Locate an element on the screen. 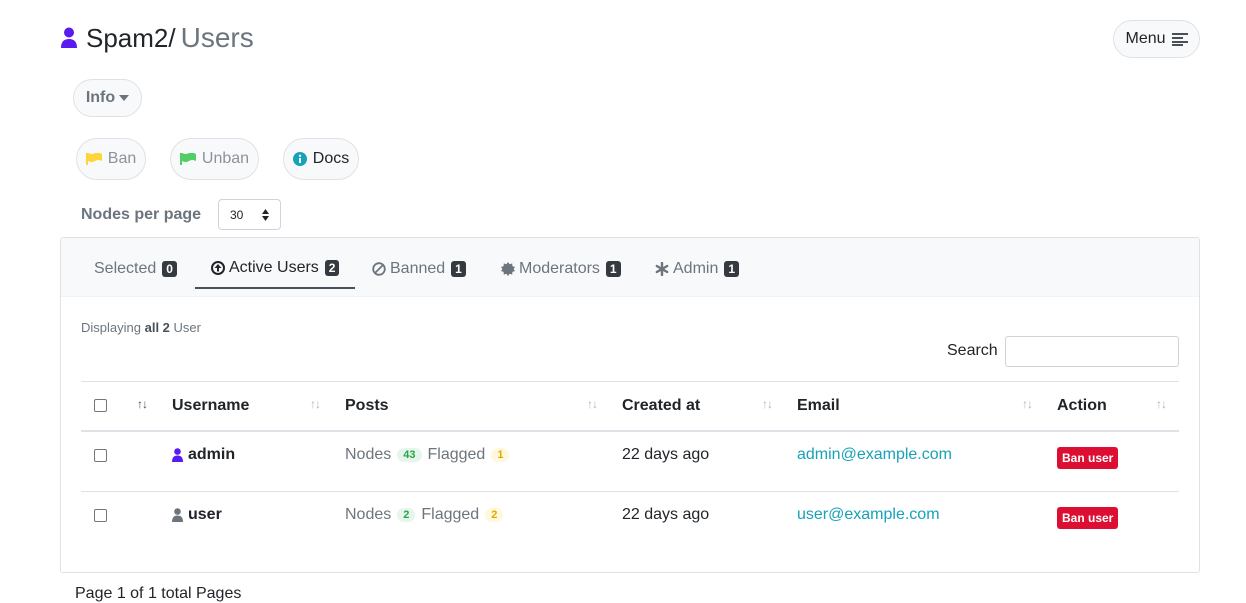 The height and width of the screenshot is (603, 1246). info-dropdown-button: Info is located at coordinates (107, 98).